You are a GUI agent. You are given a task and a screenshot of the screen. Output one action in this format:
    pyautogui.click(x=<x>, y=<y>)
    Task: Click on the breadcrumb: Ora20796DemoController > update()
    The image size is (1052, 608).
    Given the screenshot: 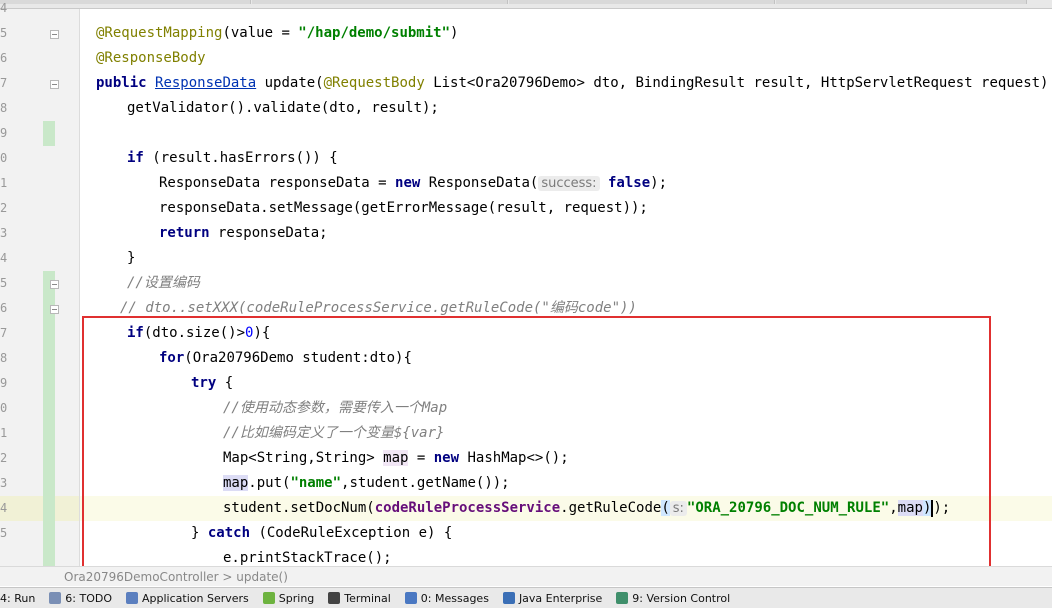 What is the action you would take?
    pyautogui.click(x=526, y=576)
    